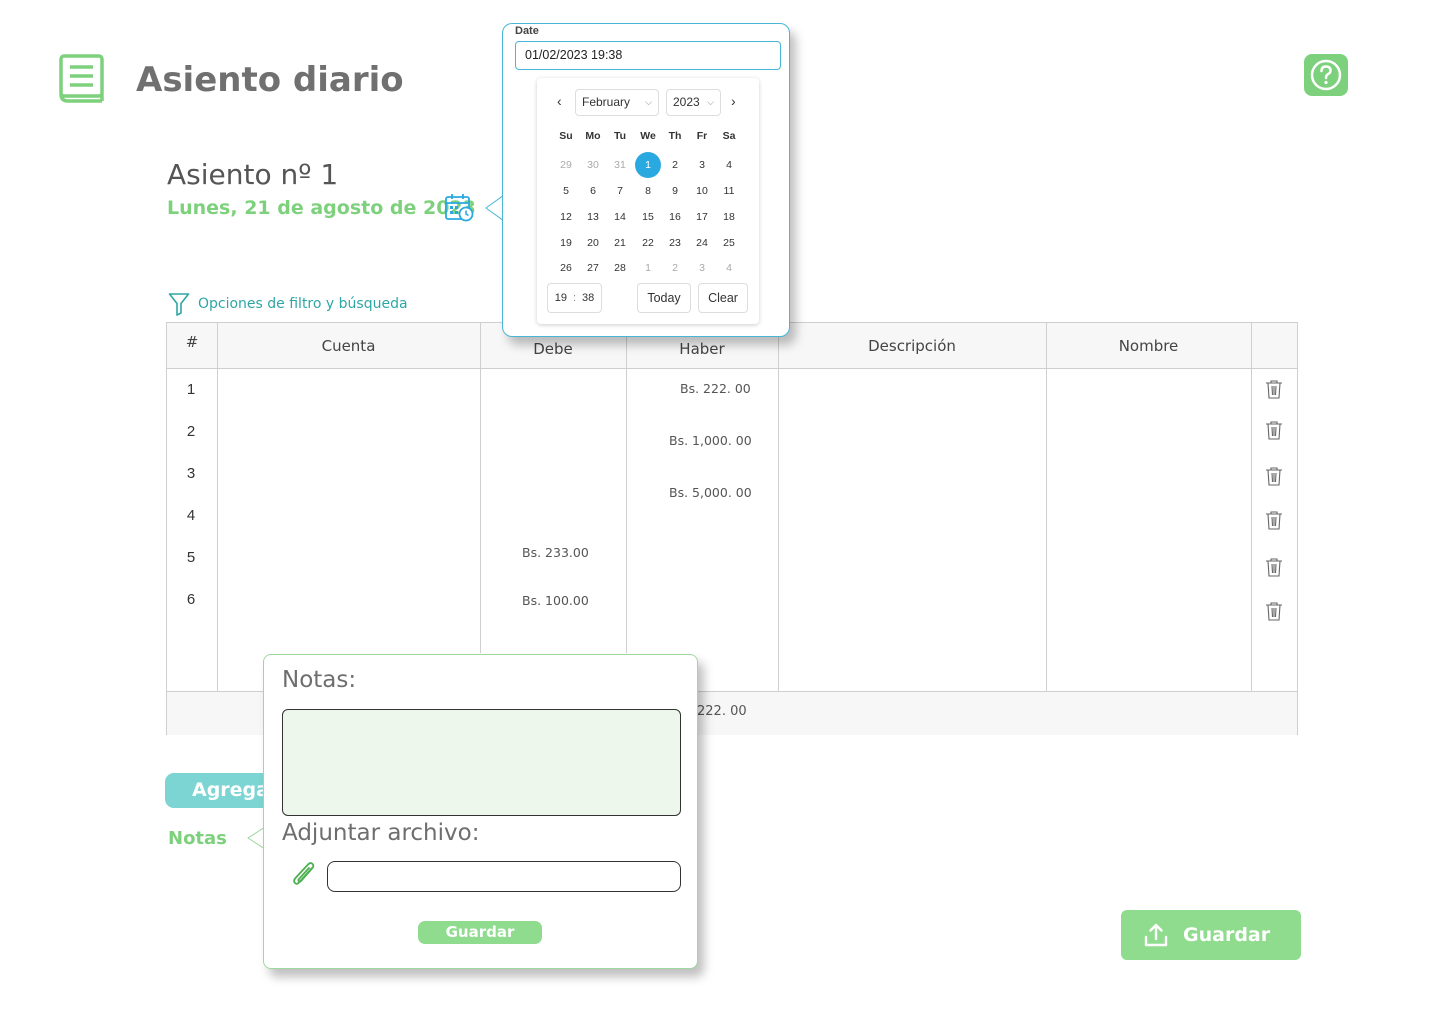 Image resolution: width=1440 pixels, height=1024 pixels. What do you see at coordinates (620, 268) in the screenshot?
I see `calendar-day: 28` at bounding box center [620, 268].